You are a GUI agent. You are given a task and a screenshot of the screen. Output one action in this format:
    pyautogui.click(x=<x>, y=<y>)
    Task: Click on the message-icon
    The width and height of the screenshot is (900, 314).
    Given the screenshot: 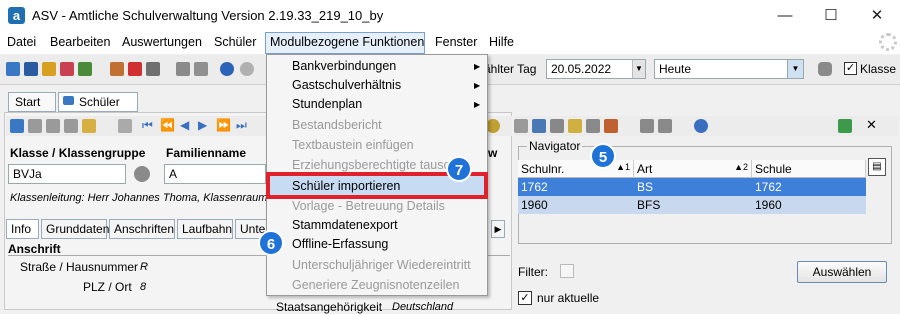 What is the action you would take?
    pyautogui.click(x=593, y=126)
    